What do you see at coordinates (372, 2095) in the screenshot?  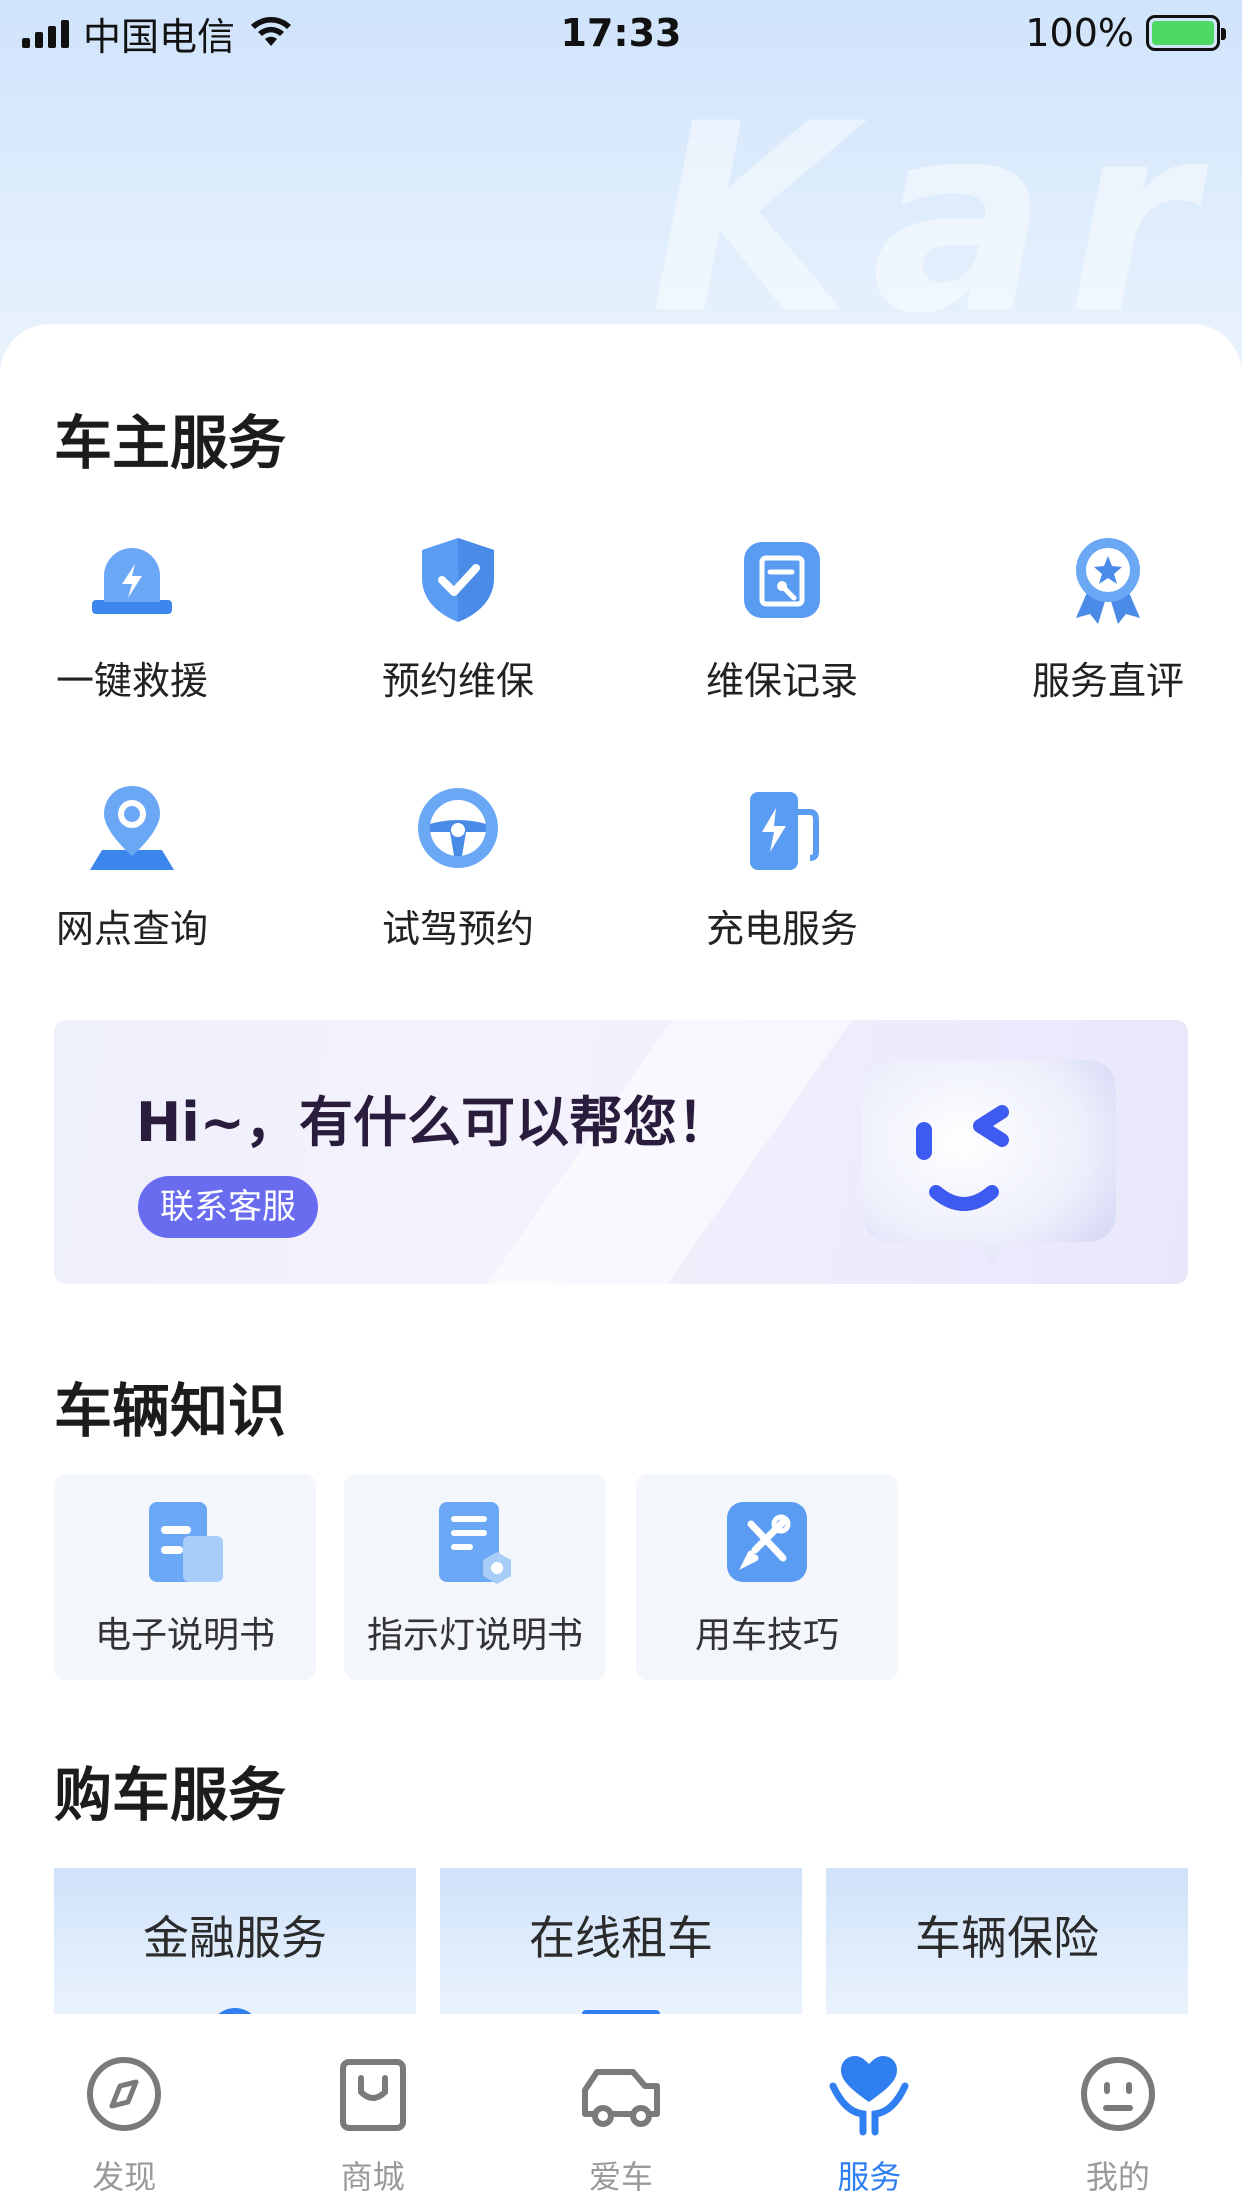 I see `shopping-bag-icon` at bounding box center [372, 2095].